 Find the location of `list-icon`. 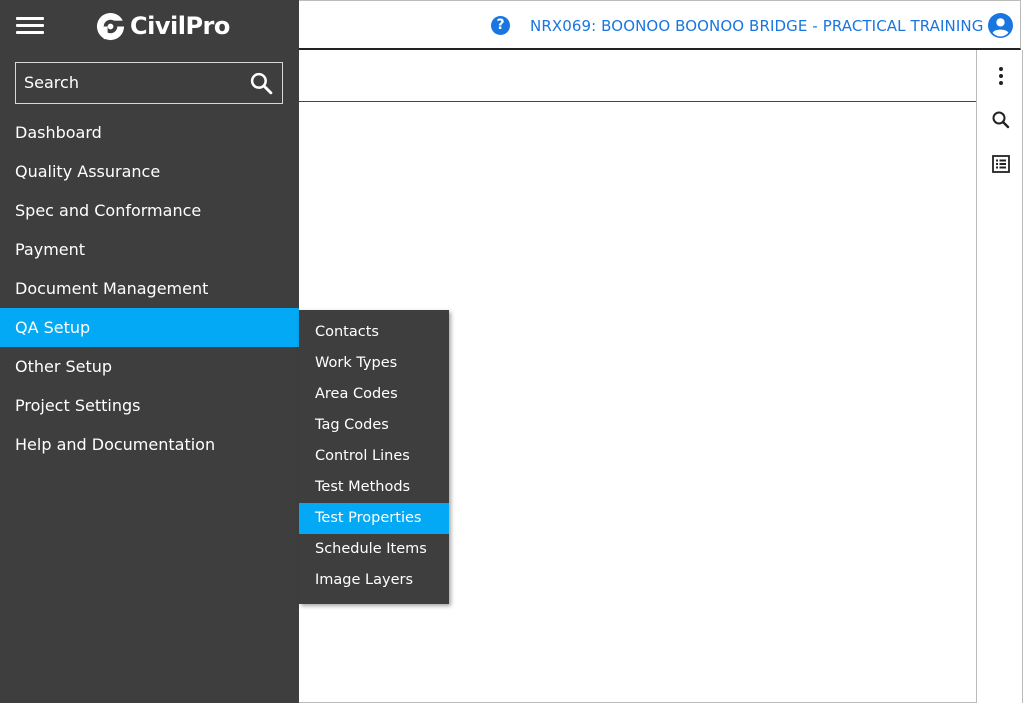

list-icon is located at coordinates (1001, 164).